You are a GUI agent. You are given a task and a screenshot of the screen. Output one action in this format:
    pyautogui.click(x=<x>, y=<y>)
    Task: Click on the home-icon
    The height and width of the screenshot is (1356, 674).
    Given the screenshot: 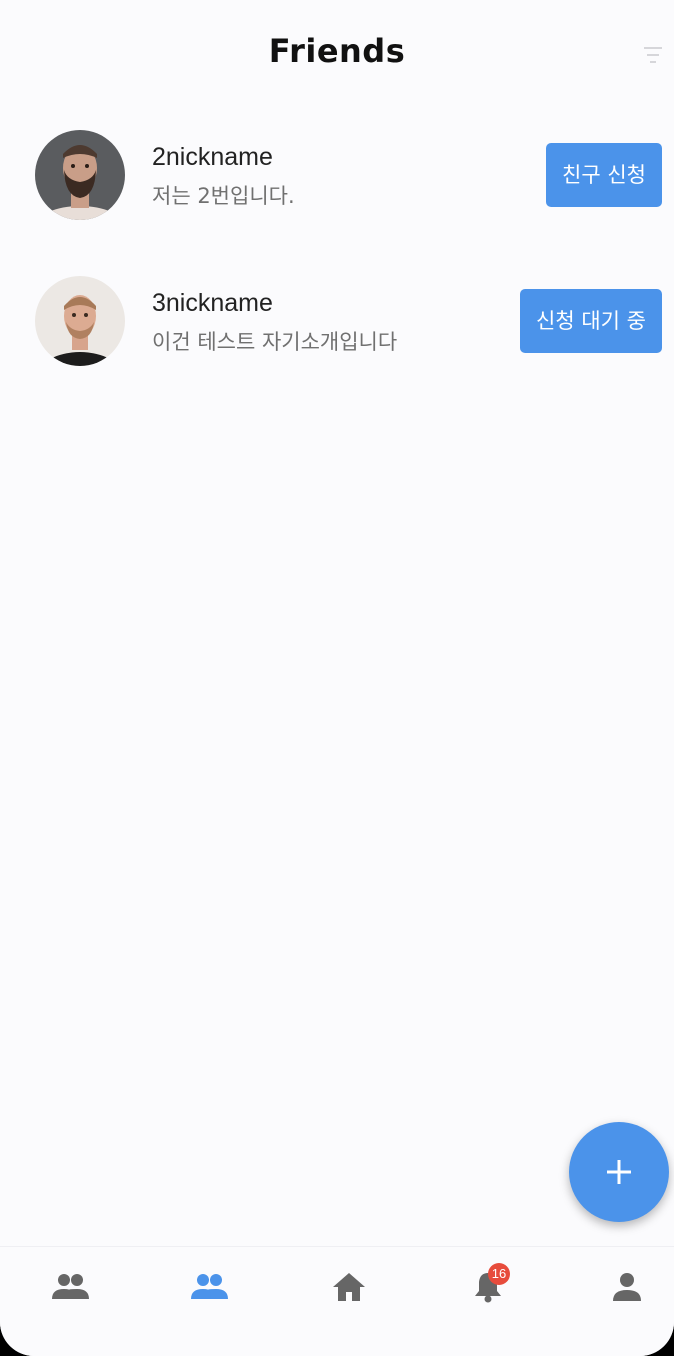 What is the action you would take?
    pyautogui.click(x=349, y=1287)
    